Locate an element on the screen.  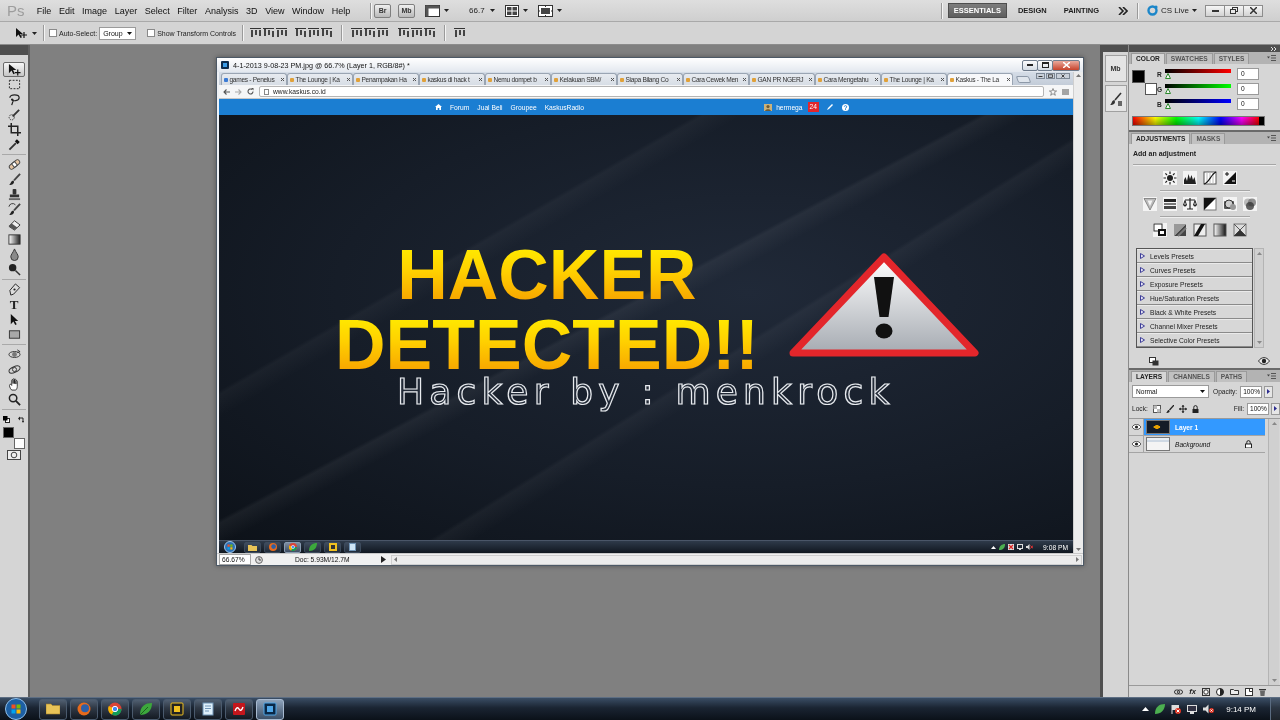
avatar-icon is located at coordinates (768, 107).